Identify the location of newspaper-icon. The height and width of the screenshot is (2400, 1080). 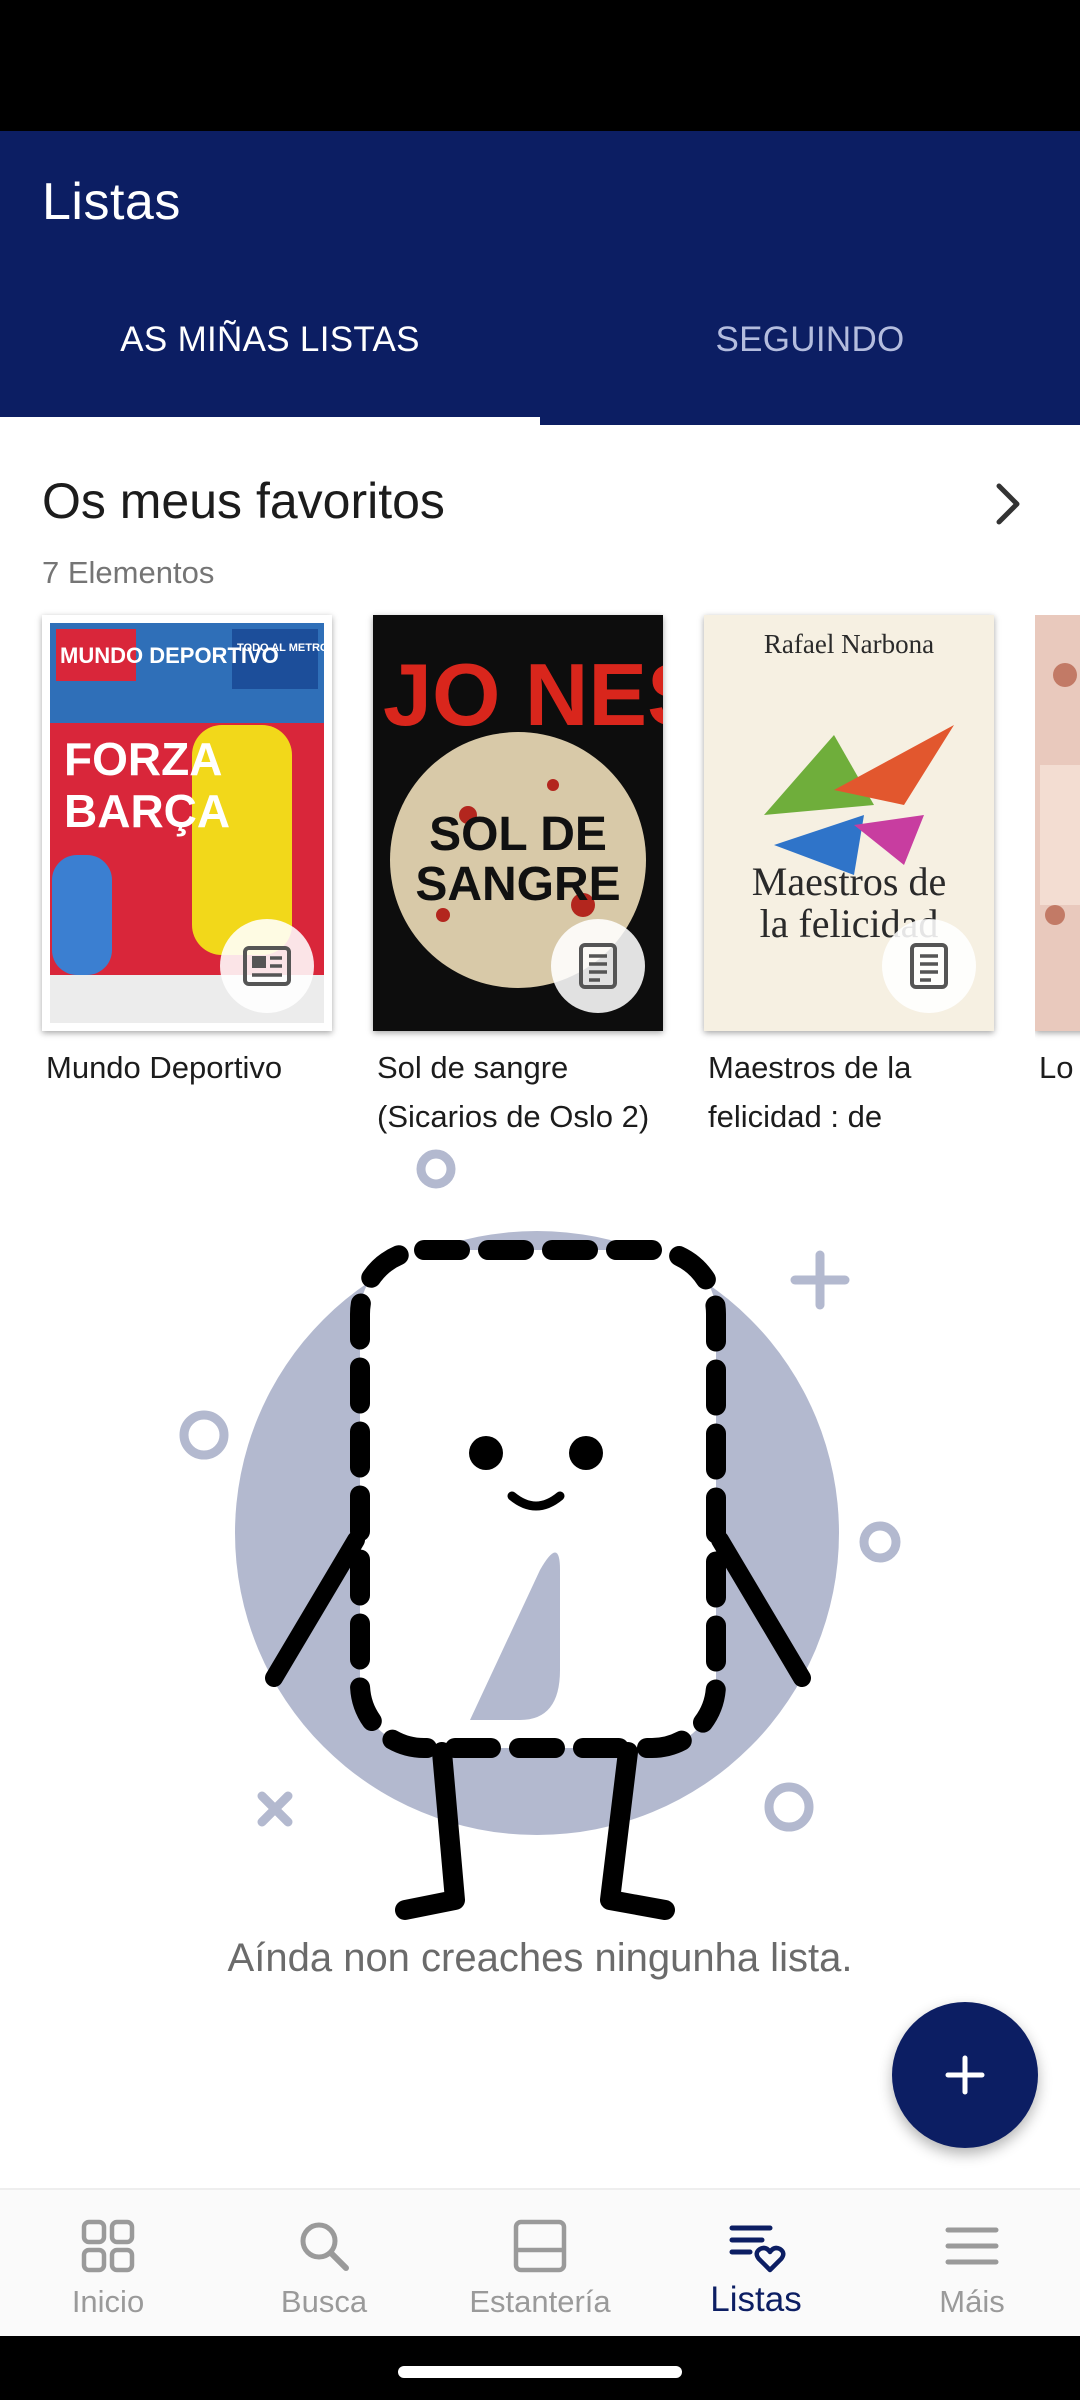
(267, 966).